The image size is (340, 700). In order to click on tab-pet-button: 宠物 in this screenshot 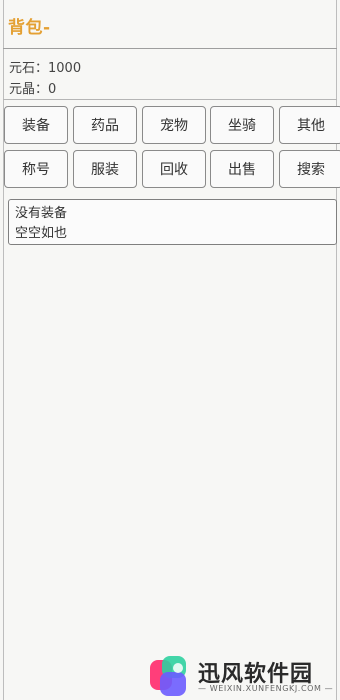, I will do `click(174, 125)`.